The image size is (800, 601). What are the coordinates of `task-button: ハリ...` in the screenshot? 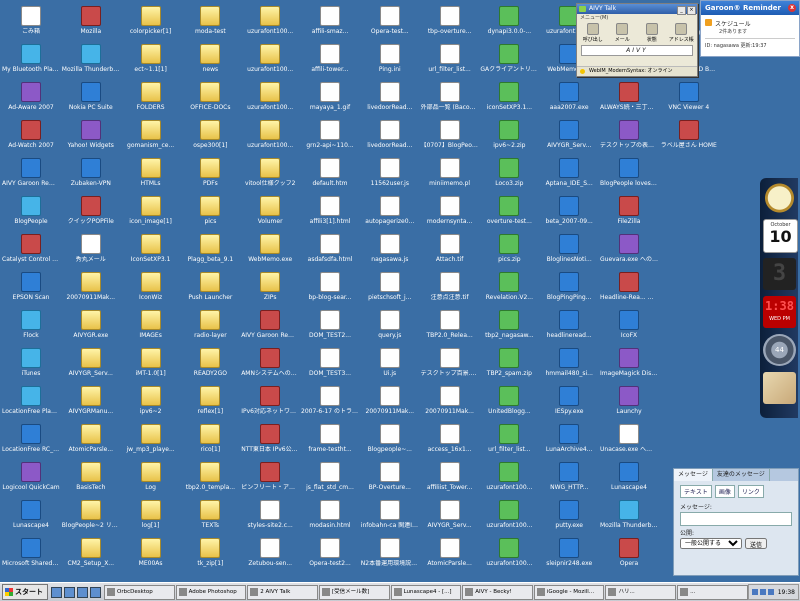 It's located at (641, 592).